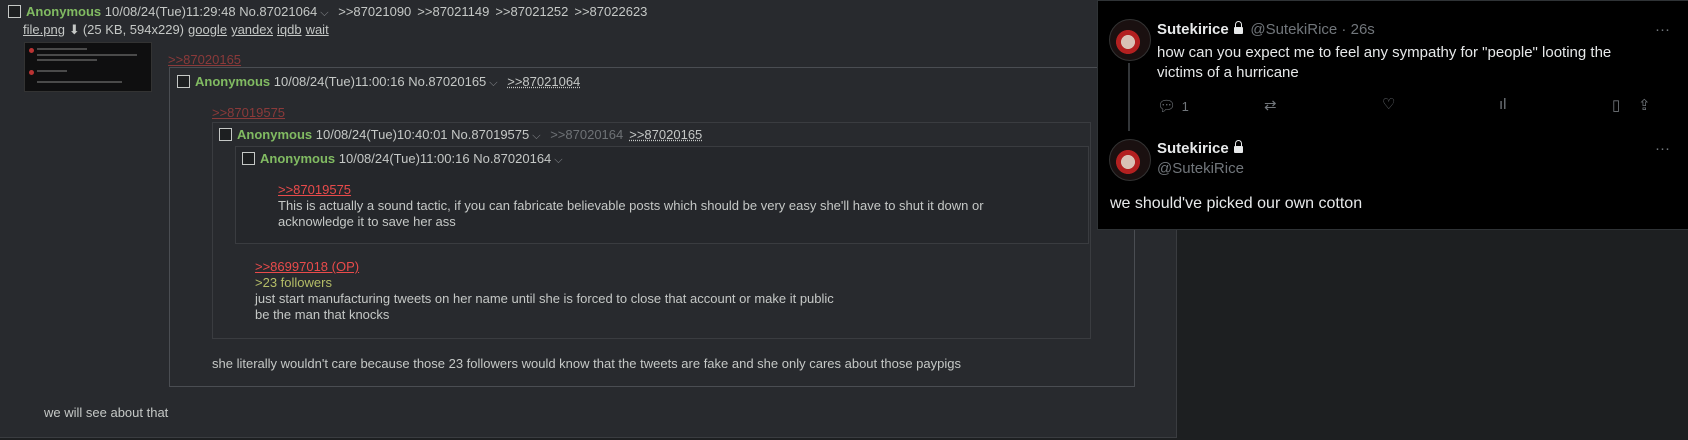 This screenshot has width=1688, height=440. What do you see at coordinates (133, 29) in the screenshot?
I see `file-meta: (25 KB, 594x229)` at bounding box center [133, 29].